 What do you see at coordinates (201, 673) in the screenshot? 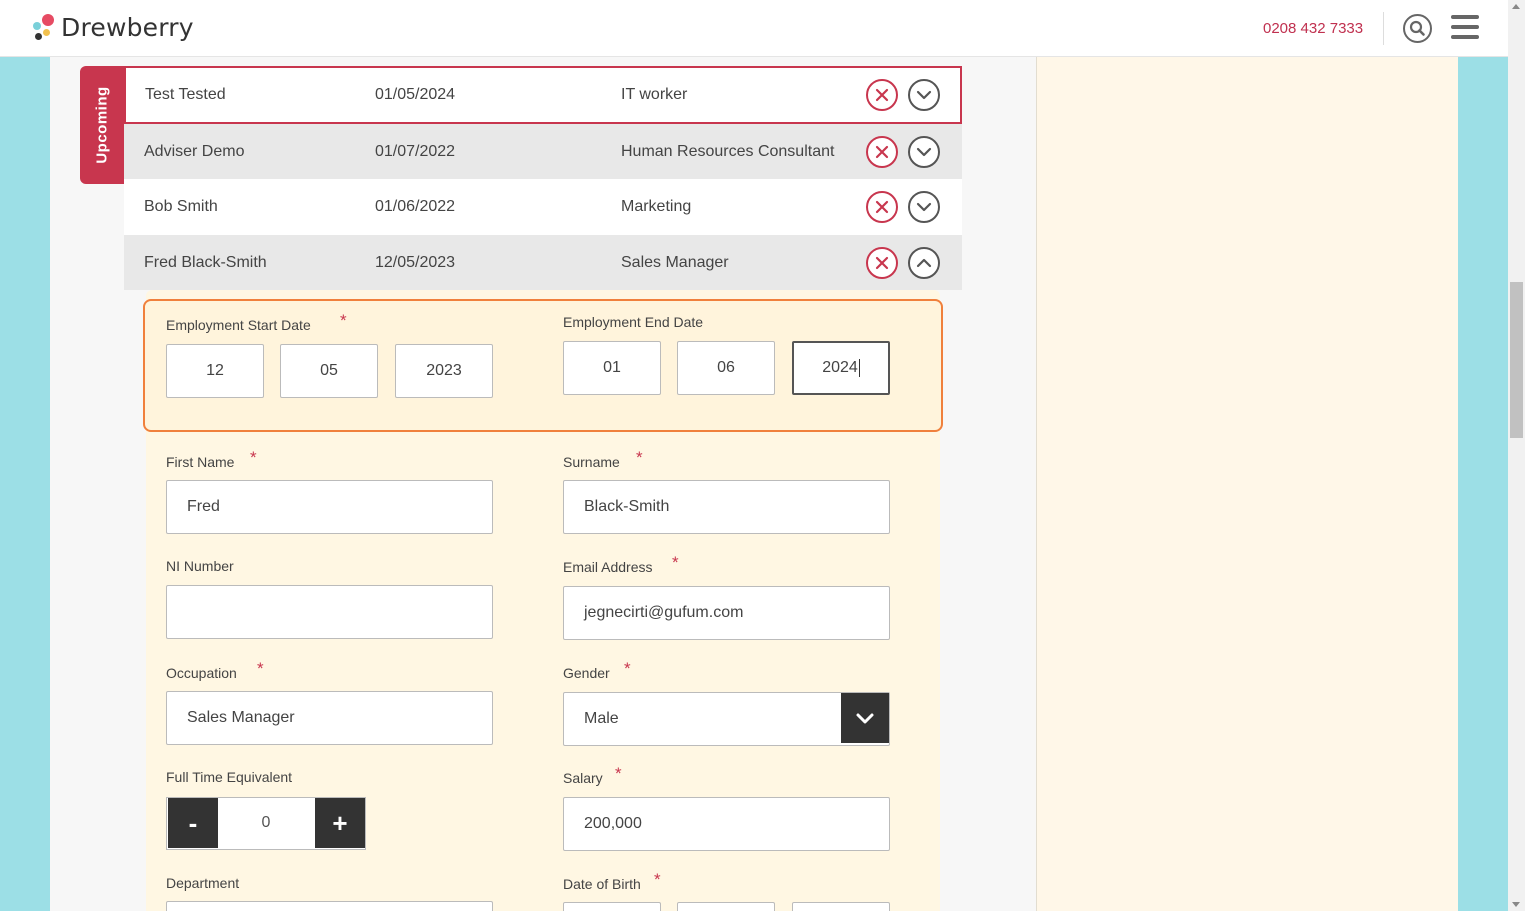
I see `occupation-label: Occupation` at bounding box center [201, 673].